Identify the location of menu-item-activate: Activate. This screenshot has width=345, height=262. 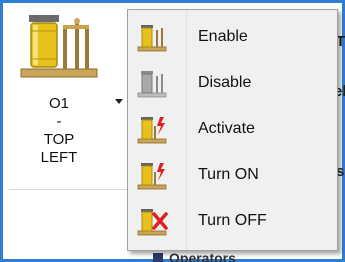
(232, 130).